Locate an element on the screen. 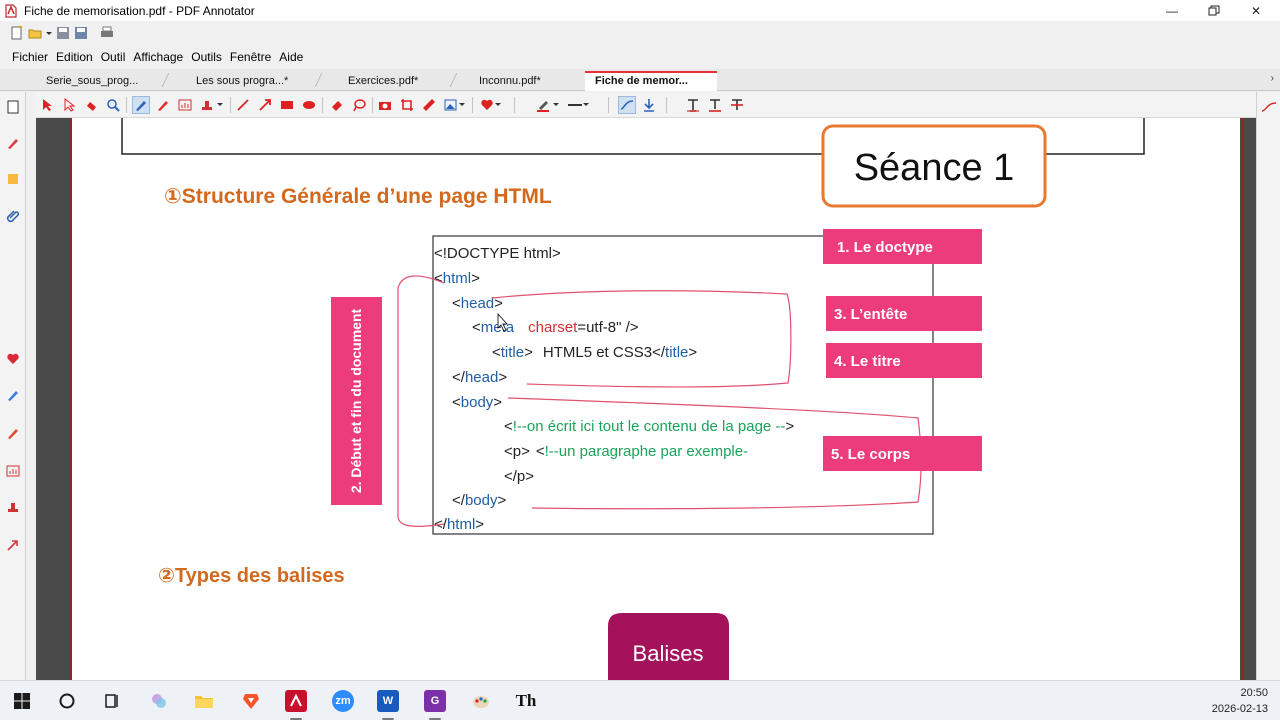 This screenshot has width=1280, height=720. underline-text-icon is located at coordinates (715, 105).